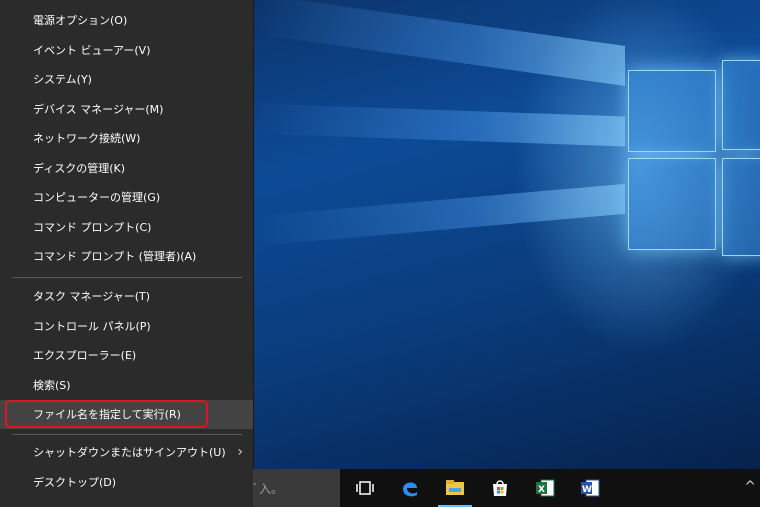 The height and width of the screenshot is (507, 760). I want to click on menu-item-computer-management: コンピューターの管理(G), so click(126, 197).